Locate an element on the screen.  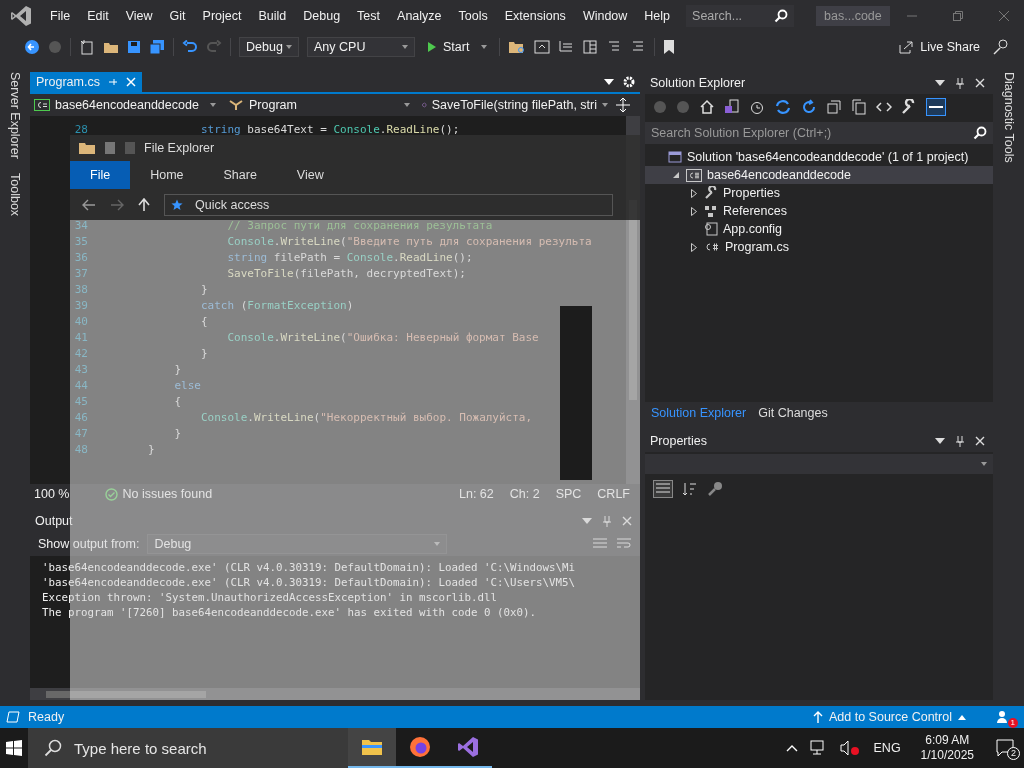
up-arrow-icon is located at coordinates (144, 204).